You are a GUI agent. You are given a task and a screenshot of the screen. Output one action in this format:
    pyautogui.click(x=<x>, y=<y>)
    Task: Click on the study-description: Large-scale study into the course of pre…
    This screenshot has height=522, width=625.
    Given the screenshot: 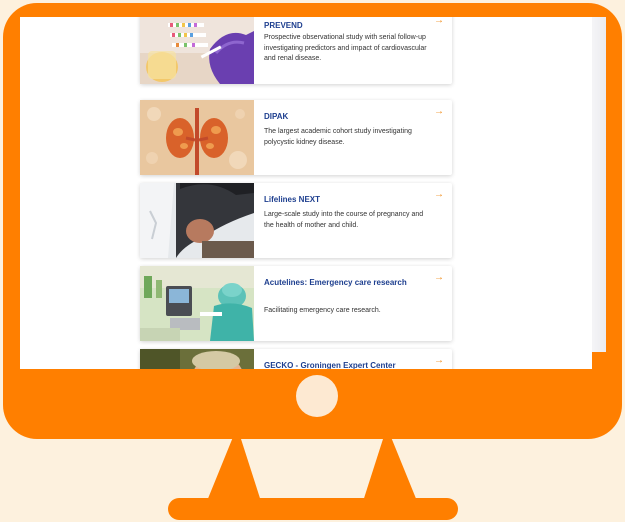 What is the action you would take?
    pyautogui.click(x=344, y=220)
    